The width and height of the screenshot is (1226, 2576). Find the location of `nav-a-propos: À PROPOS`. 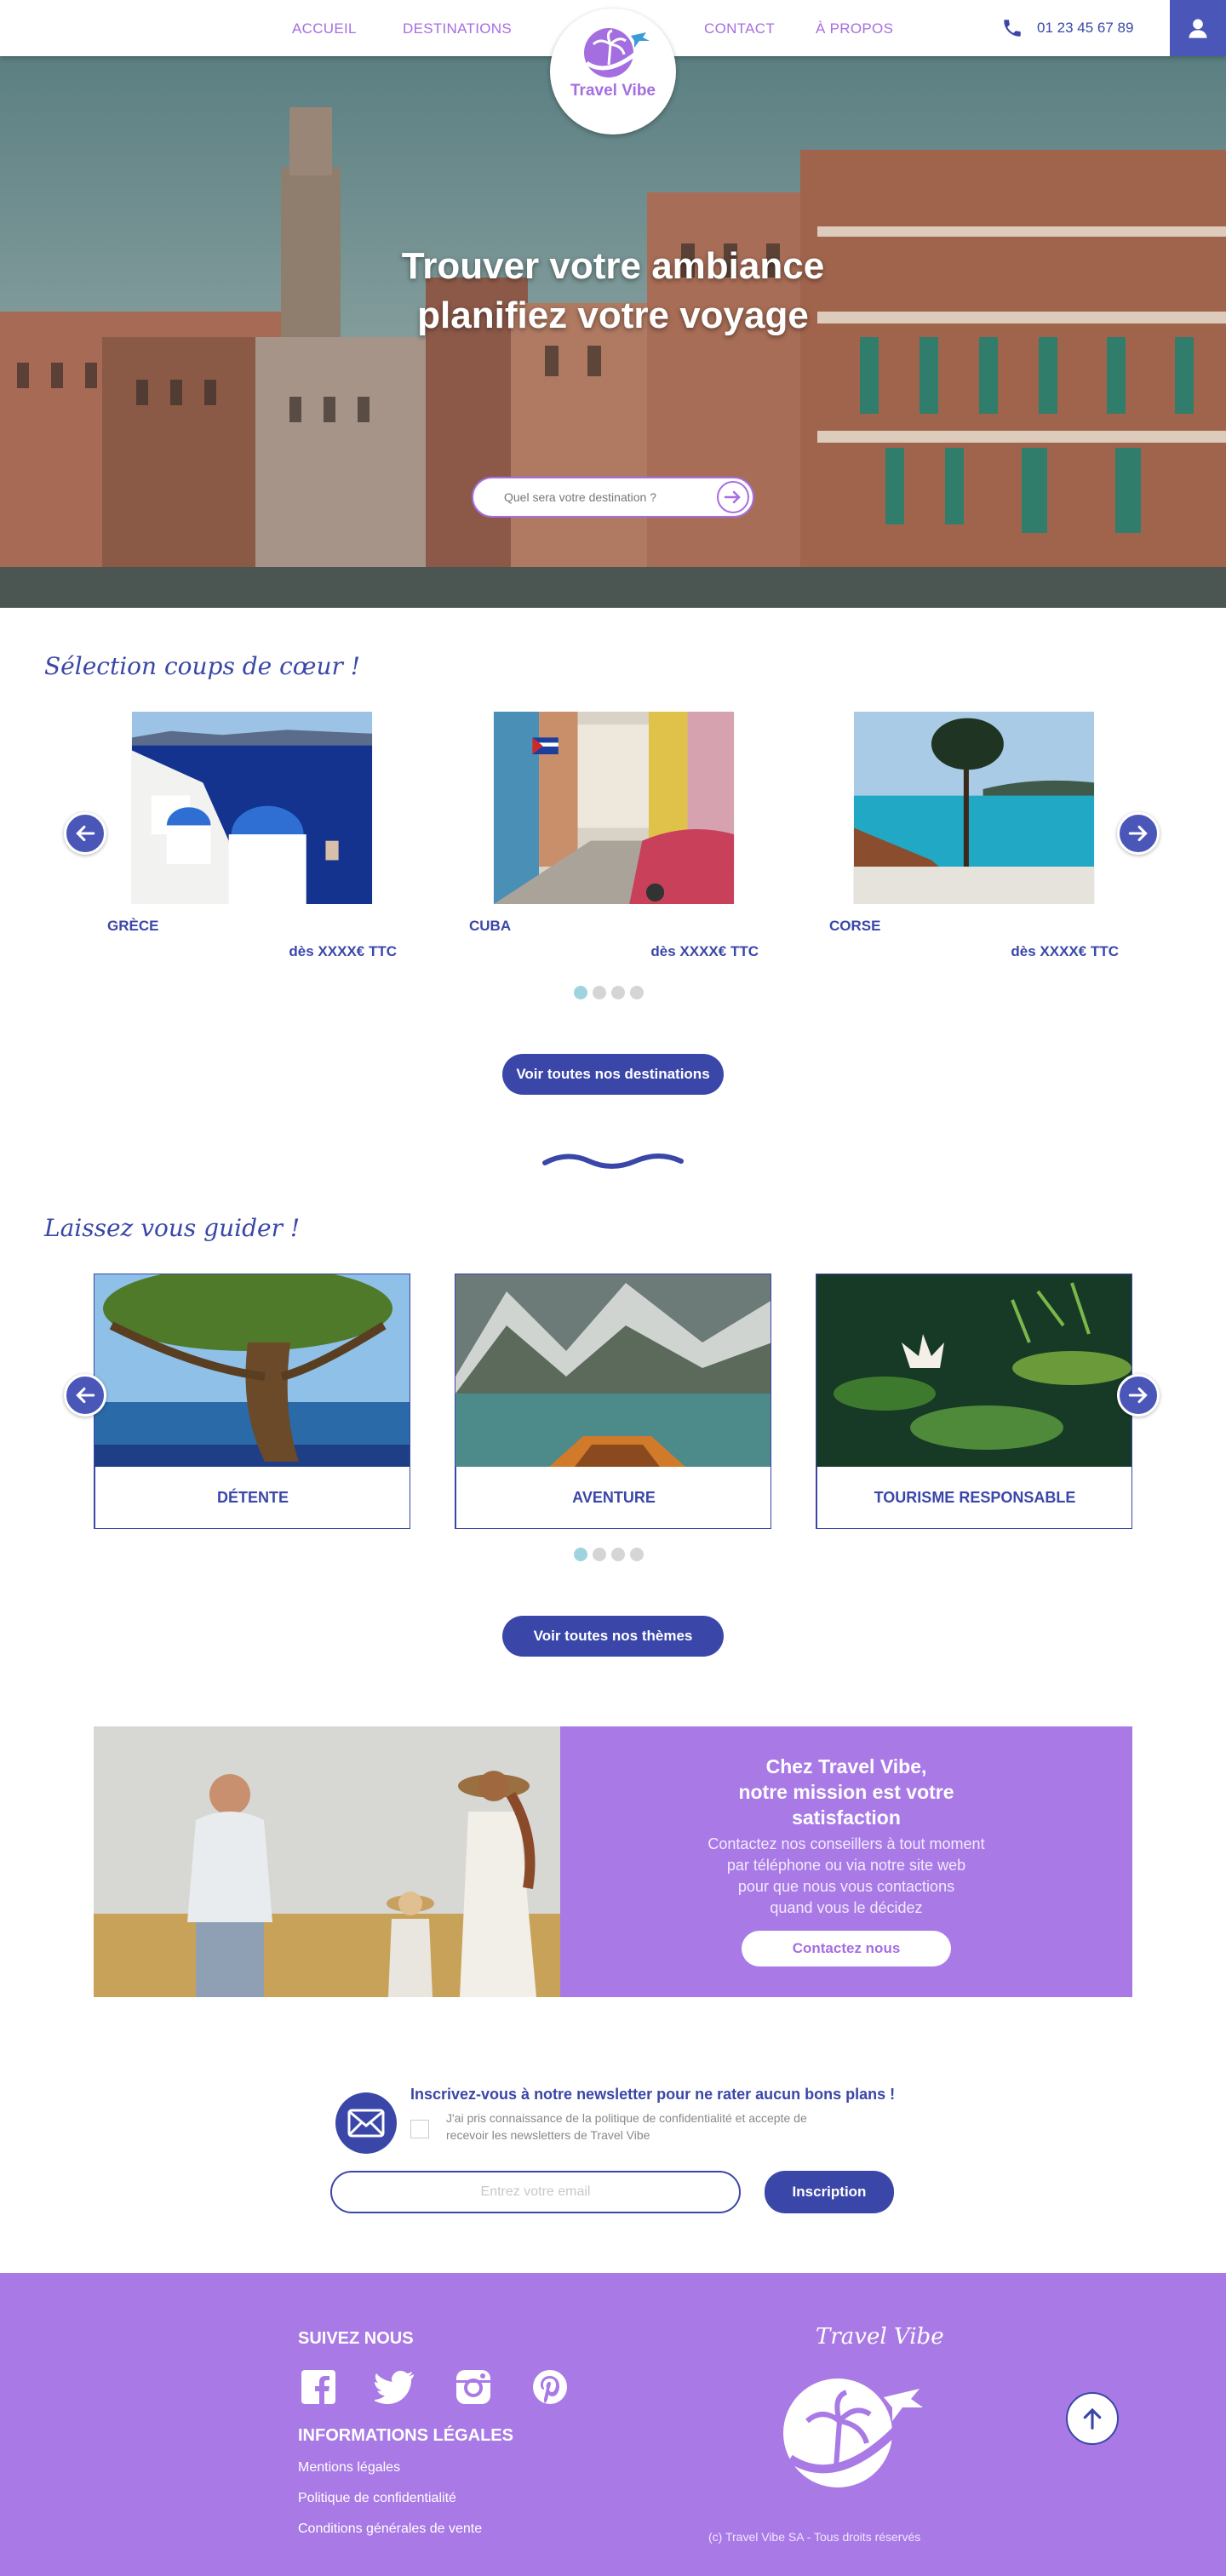

nav-a-propos: À PROPOS is located at coordinates (854, 29).